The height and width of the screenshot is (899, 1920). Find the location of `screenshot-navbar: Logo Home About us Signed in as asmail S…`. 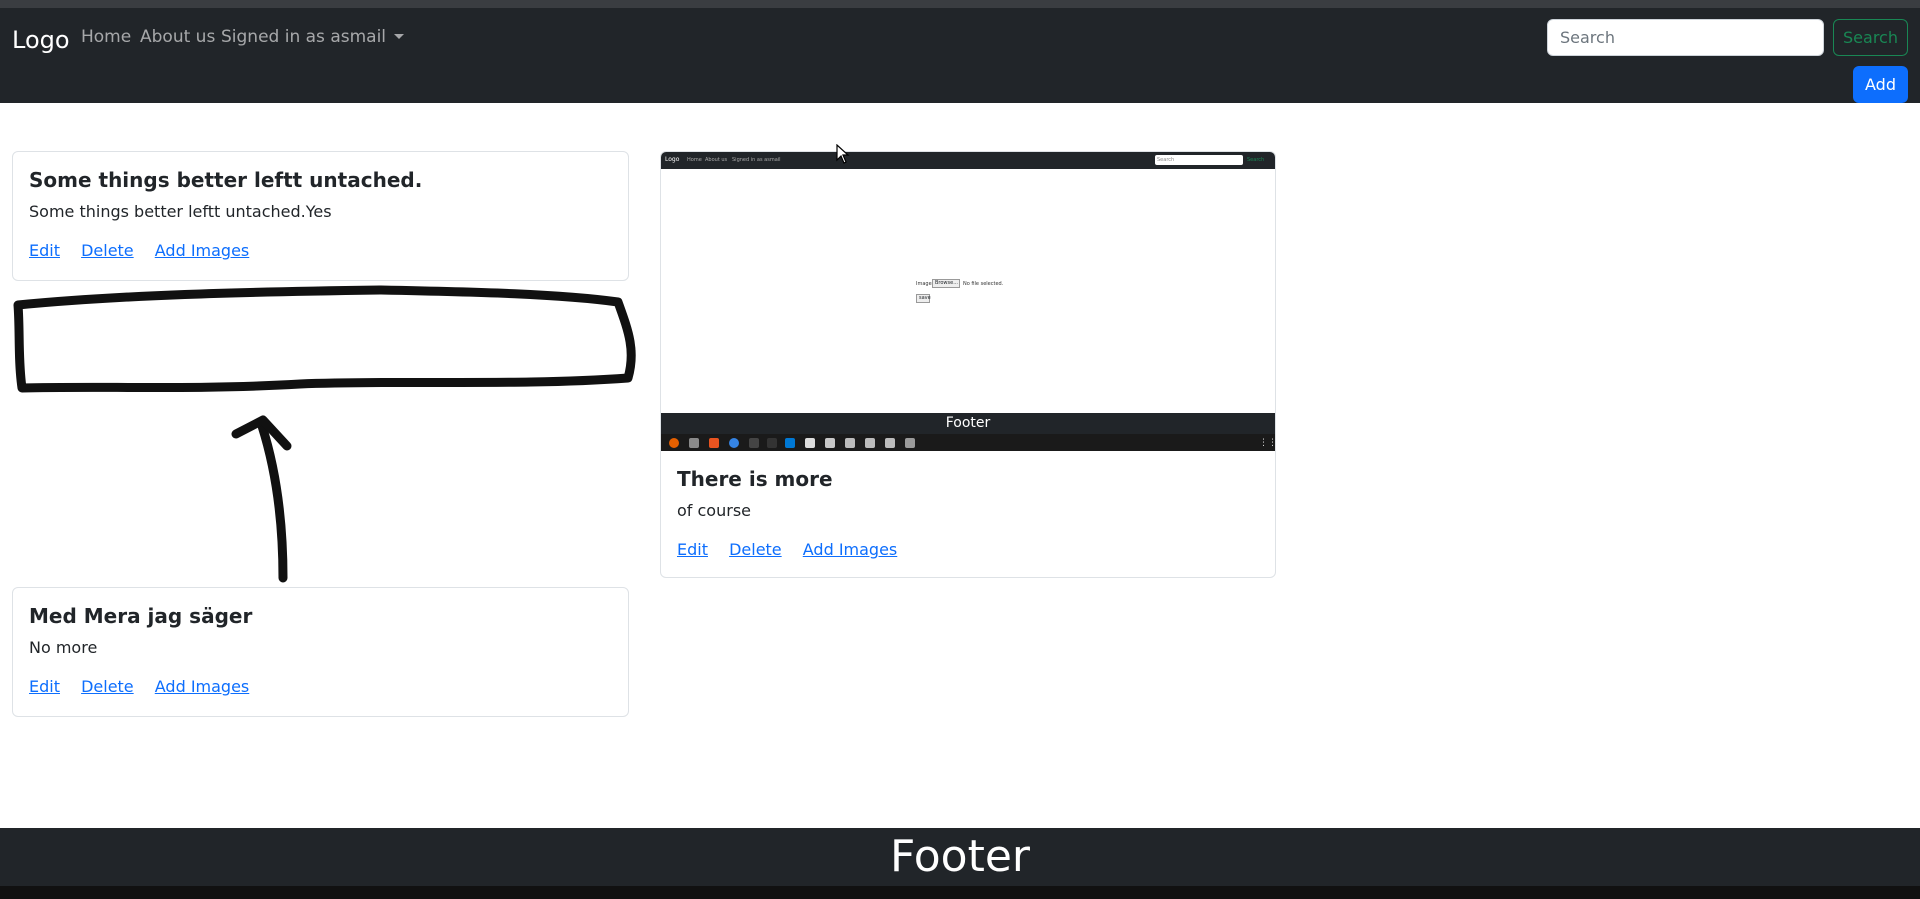

screenshot-navbar: Logo Home About us Signed in as asmail S… is located at coordinates (968, 160).